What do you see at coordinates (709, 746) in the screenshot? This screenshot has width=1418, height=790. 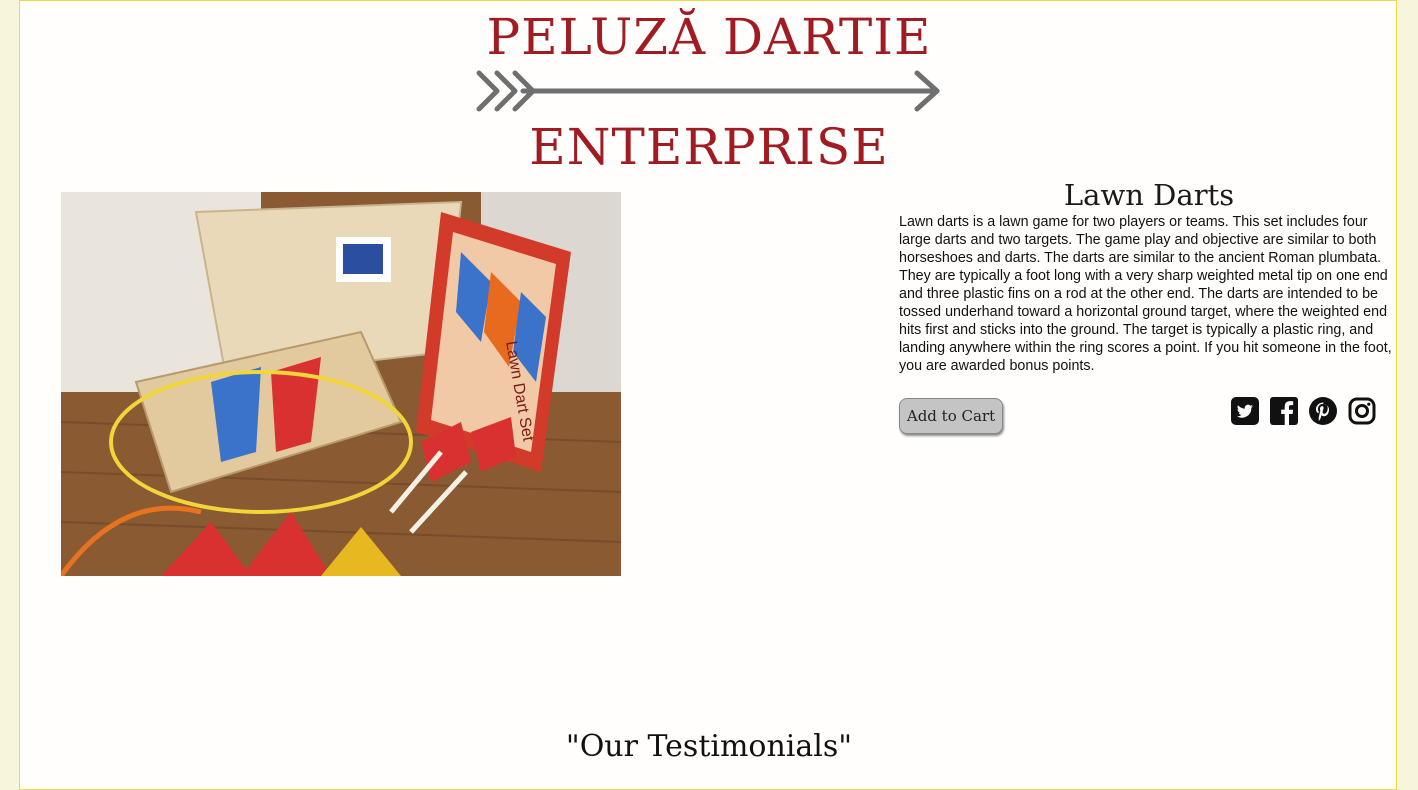 I see `testimonials-heading: "Our Testimonials"` at bounding box center [709, 746].